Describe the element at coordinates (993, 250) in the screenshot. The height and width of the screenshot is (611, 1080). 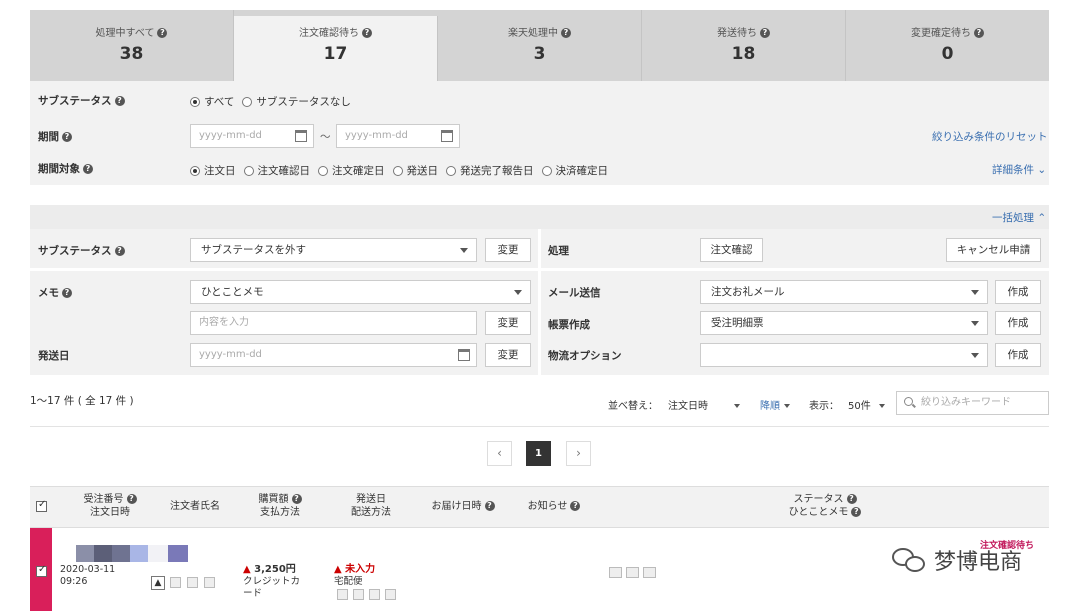
I see `cancel-request-button: キャンセル申請` at that location.